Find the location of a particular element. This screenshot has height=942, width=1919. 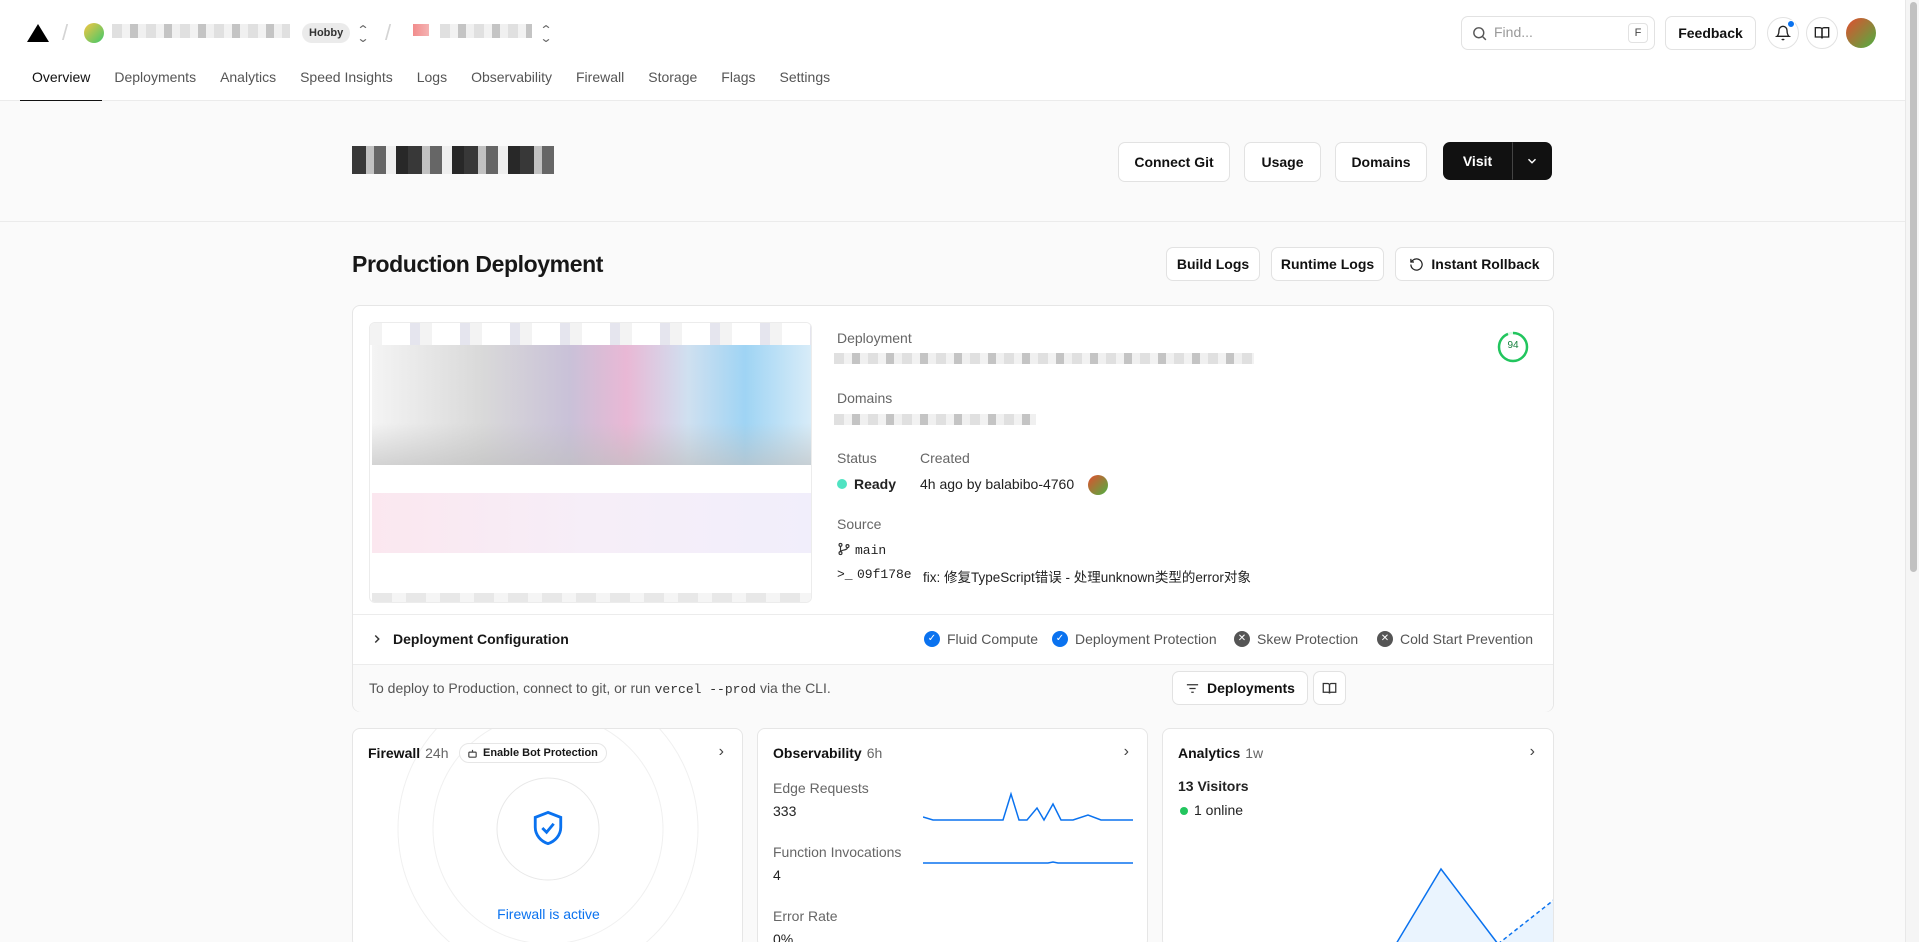

tab-settings: Settings is located at coordinates (805, 84).